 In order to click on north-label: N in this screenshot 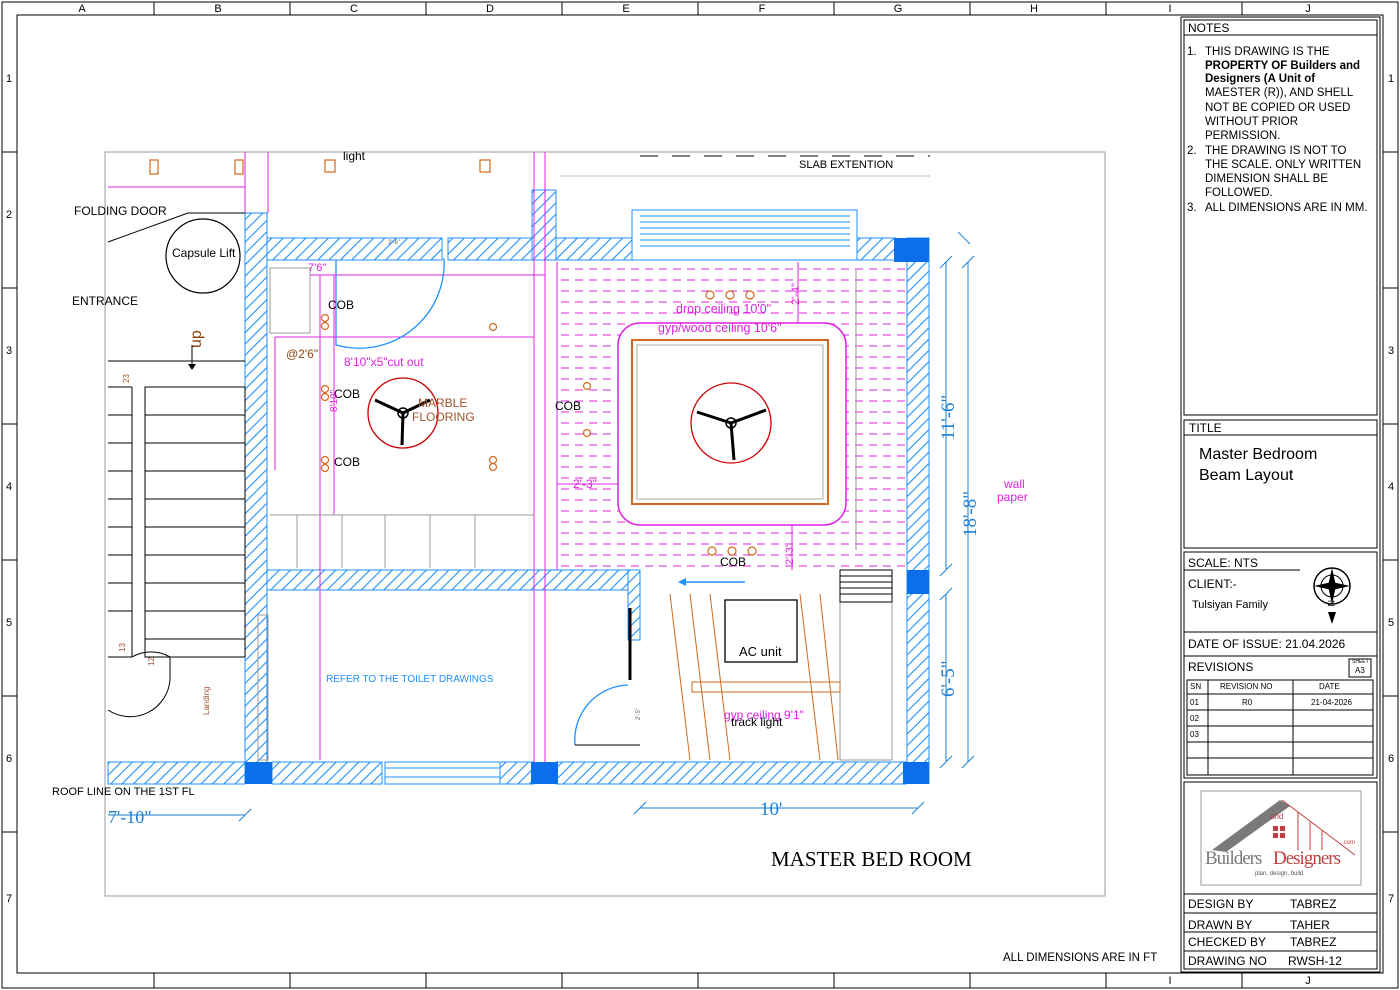, I will do `click(1331, 603)`.